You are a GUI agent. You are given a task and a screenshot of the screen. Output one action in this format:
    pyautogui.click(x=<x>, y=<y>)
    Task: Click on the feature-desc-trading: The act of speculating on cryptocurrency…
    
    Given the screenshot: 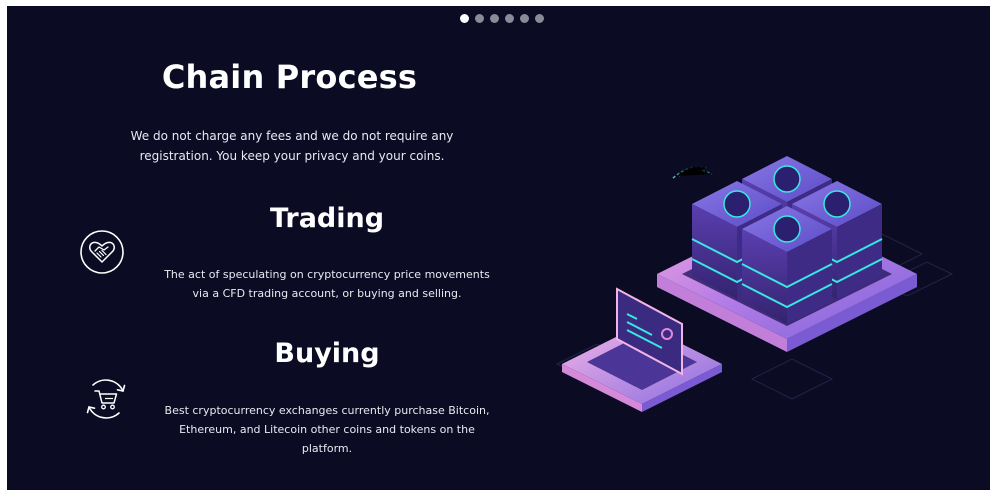 What is the action you would take?
    pyautogui.click(x=327, y=284)
    